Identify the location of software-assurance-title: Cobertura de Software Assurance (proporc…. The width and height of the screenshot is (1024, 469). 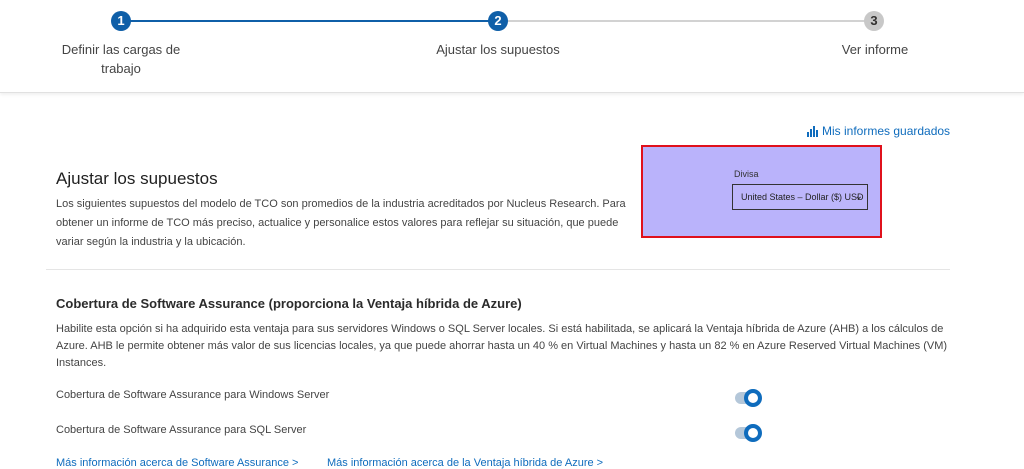
(289, 303).